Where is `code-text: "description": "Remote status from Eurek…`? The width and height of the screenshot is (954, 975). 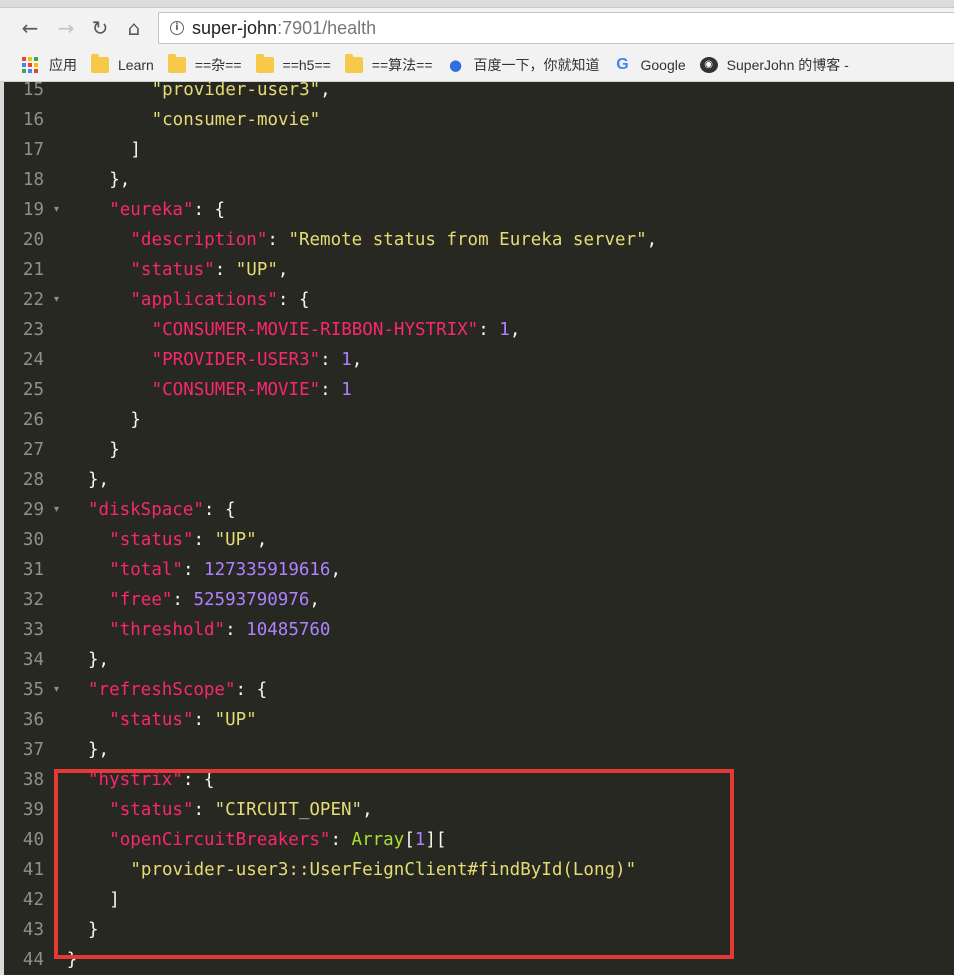
code-text: "description": "Remote status from Eurek… is located at coordinates (393, 240).